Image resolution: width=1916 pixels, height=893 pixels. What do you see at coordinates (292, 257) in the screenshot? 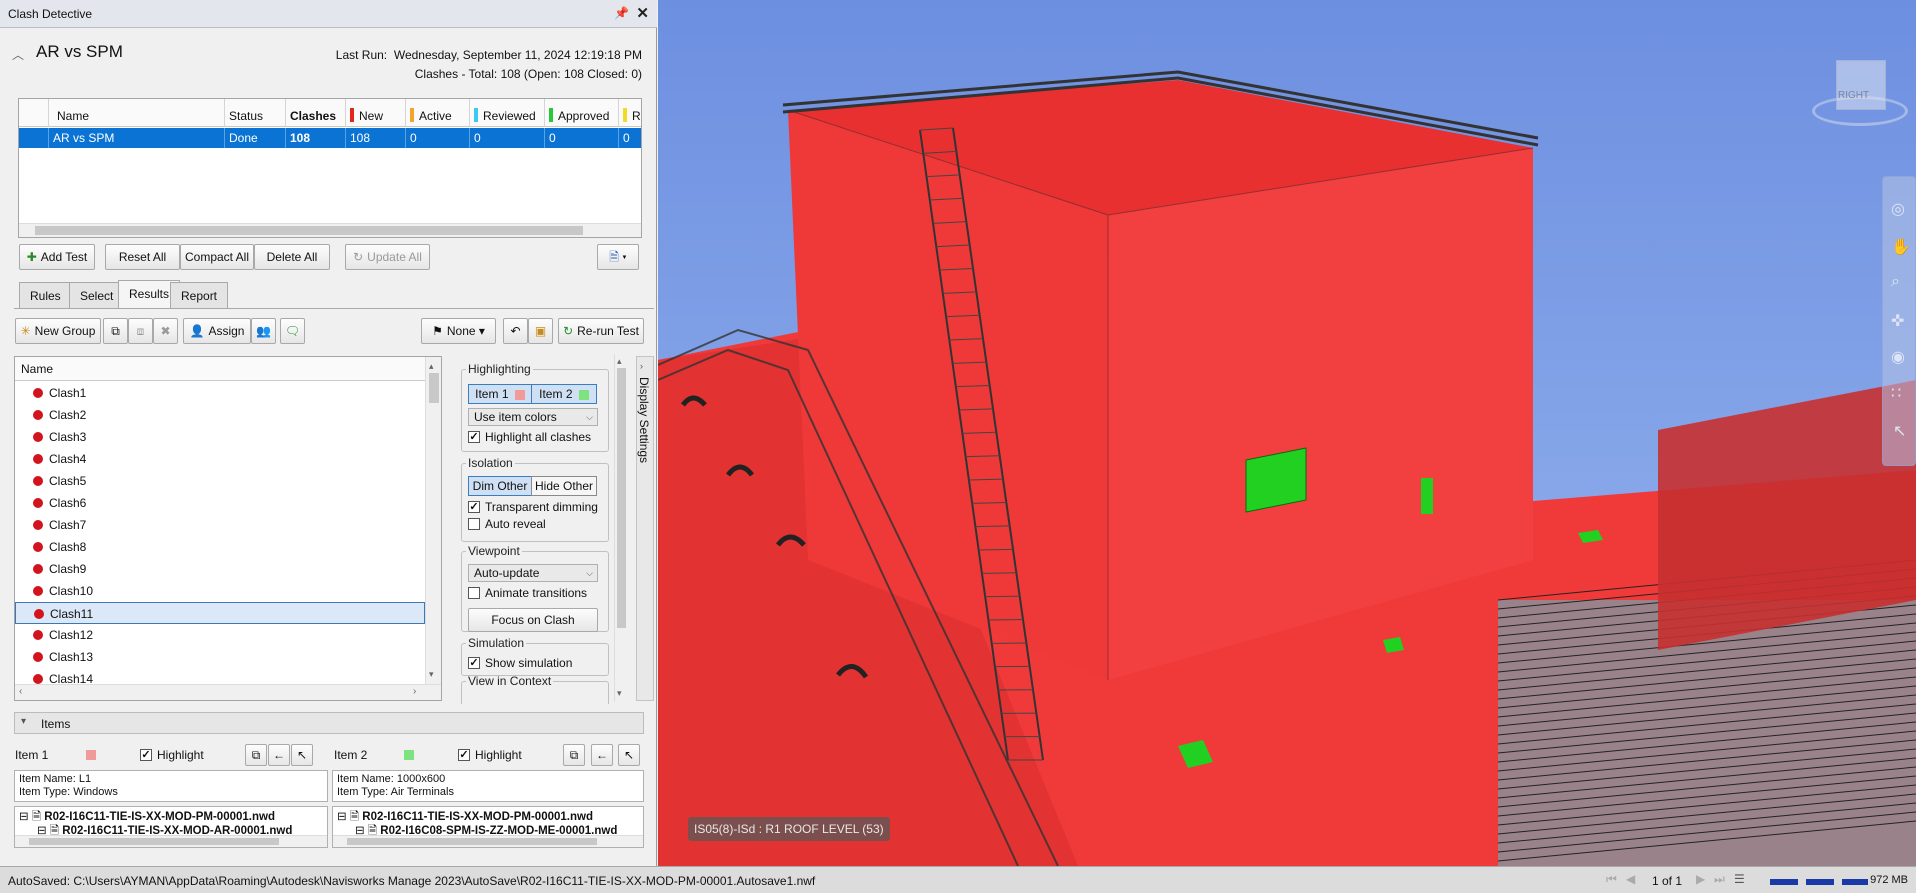
I see `delete-all-button: Delete All` at bounding box center [292, 257].